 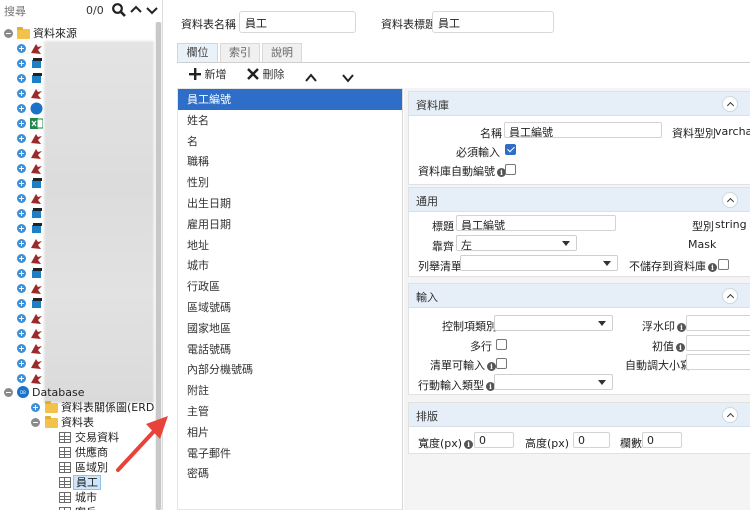 I want to click on field-list-item: 名, so click(x=290, y=141).